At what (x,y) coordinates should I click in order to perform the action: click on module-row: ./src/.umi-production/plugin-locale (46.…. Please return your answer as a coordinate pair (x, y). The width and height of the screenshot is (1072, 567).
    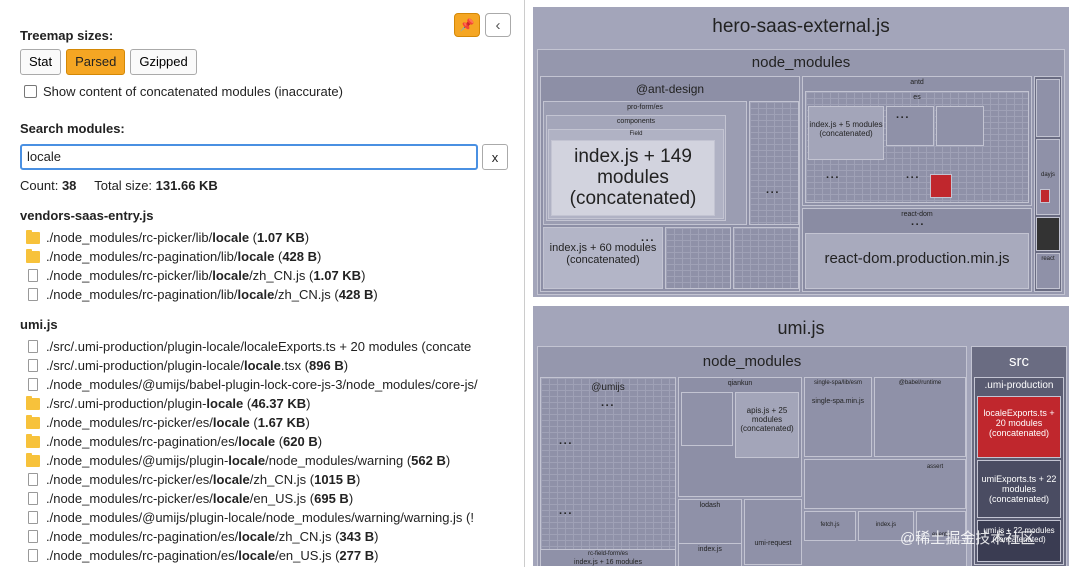
    Looking at the image, I should click on (267, 403).